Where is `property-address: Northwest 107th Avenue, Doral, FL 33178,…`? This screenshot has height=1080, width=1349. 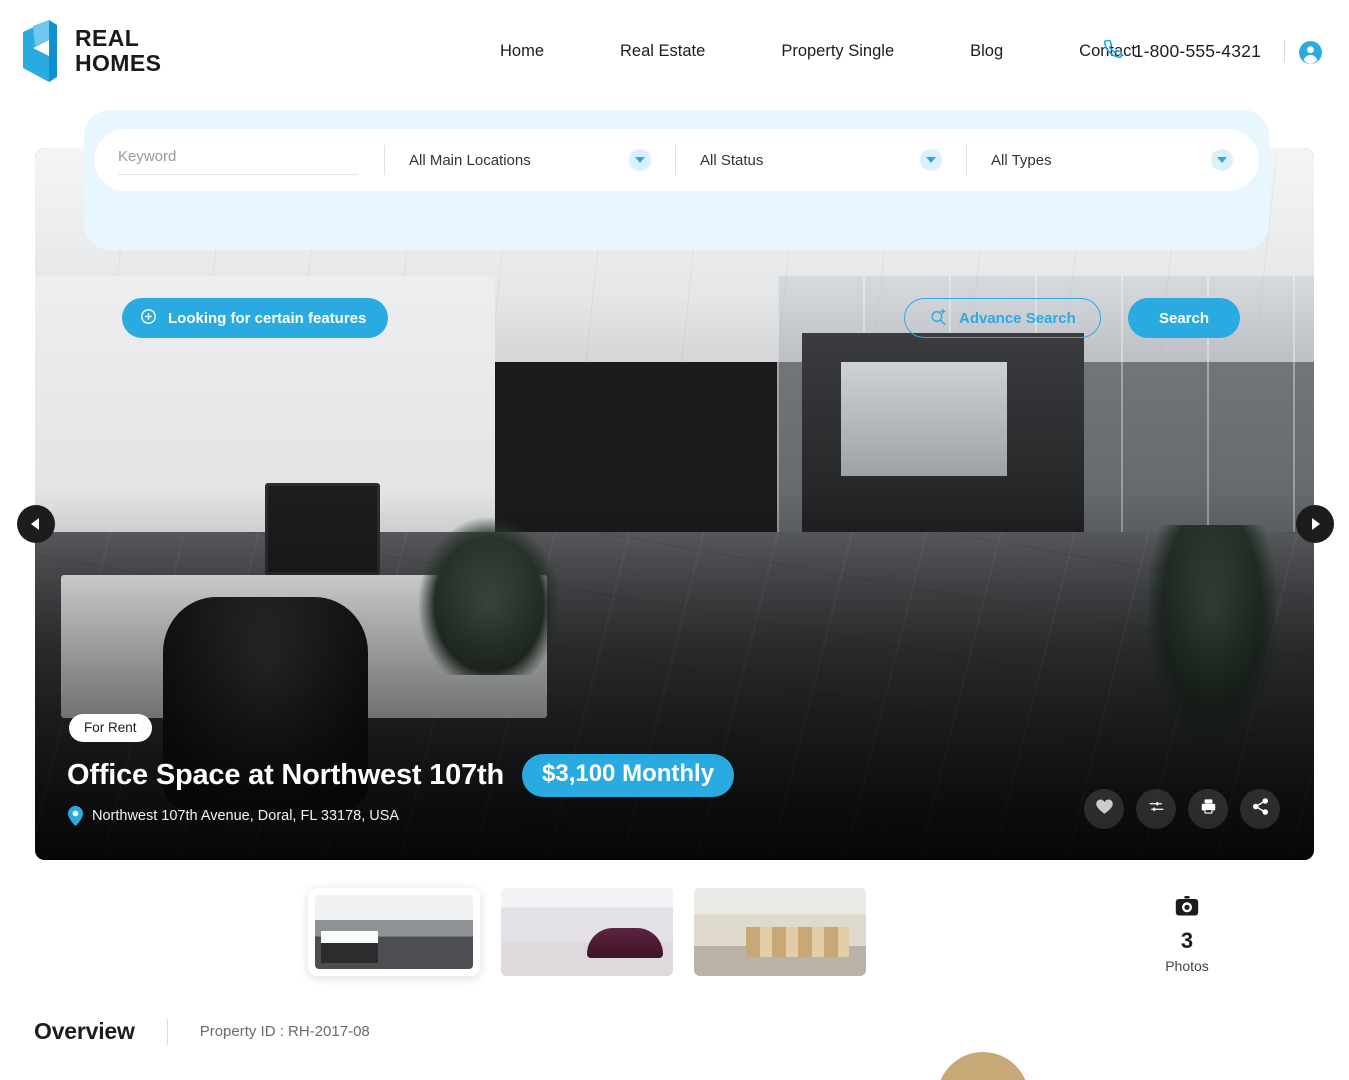 property-address: Northwest 107th Avenue, Doral, FL 33178,… is located at coordinates (233, 816).